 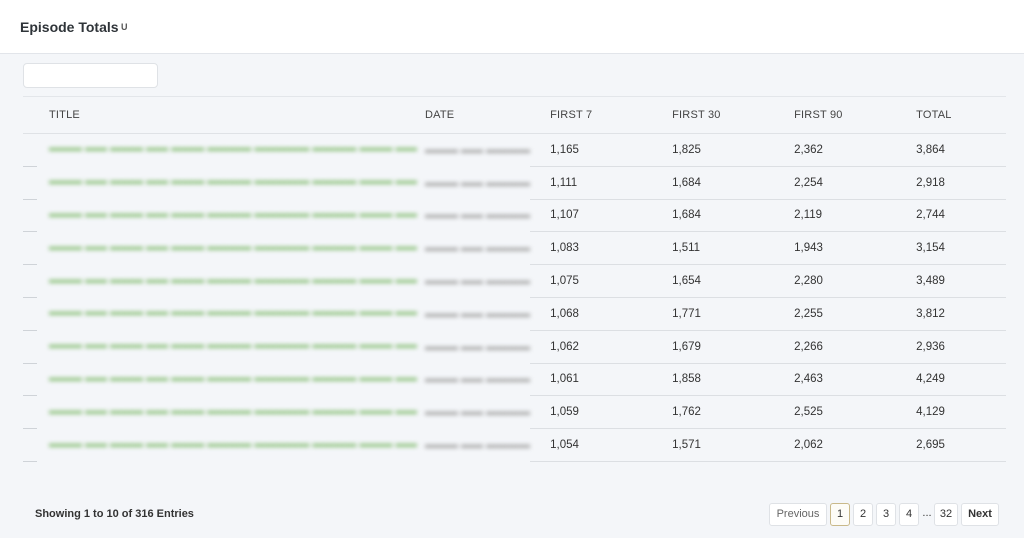 I want to click on page-button-2: 2, so click(x=863, y=514).